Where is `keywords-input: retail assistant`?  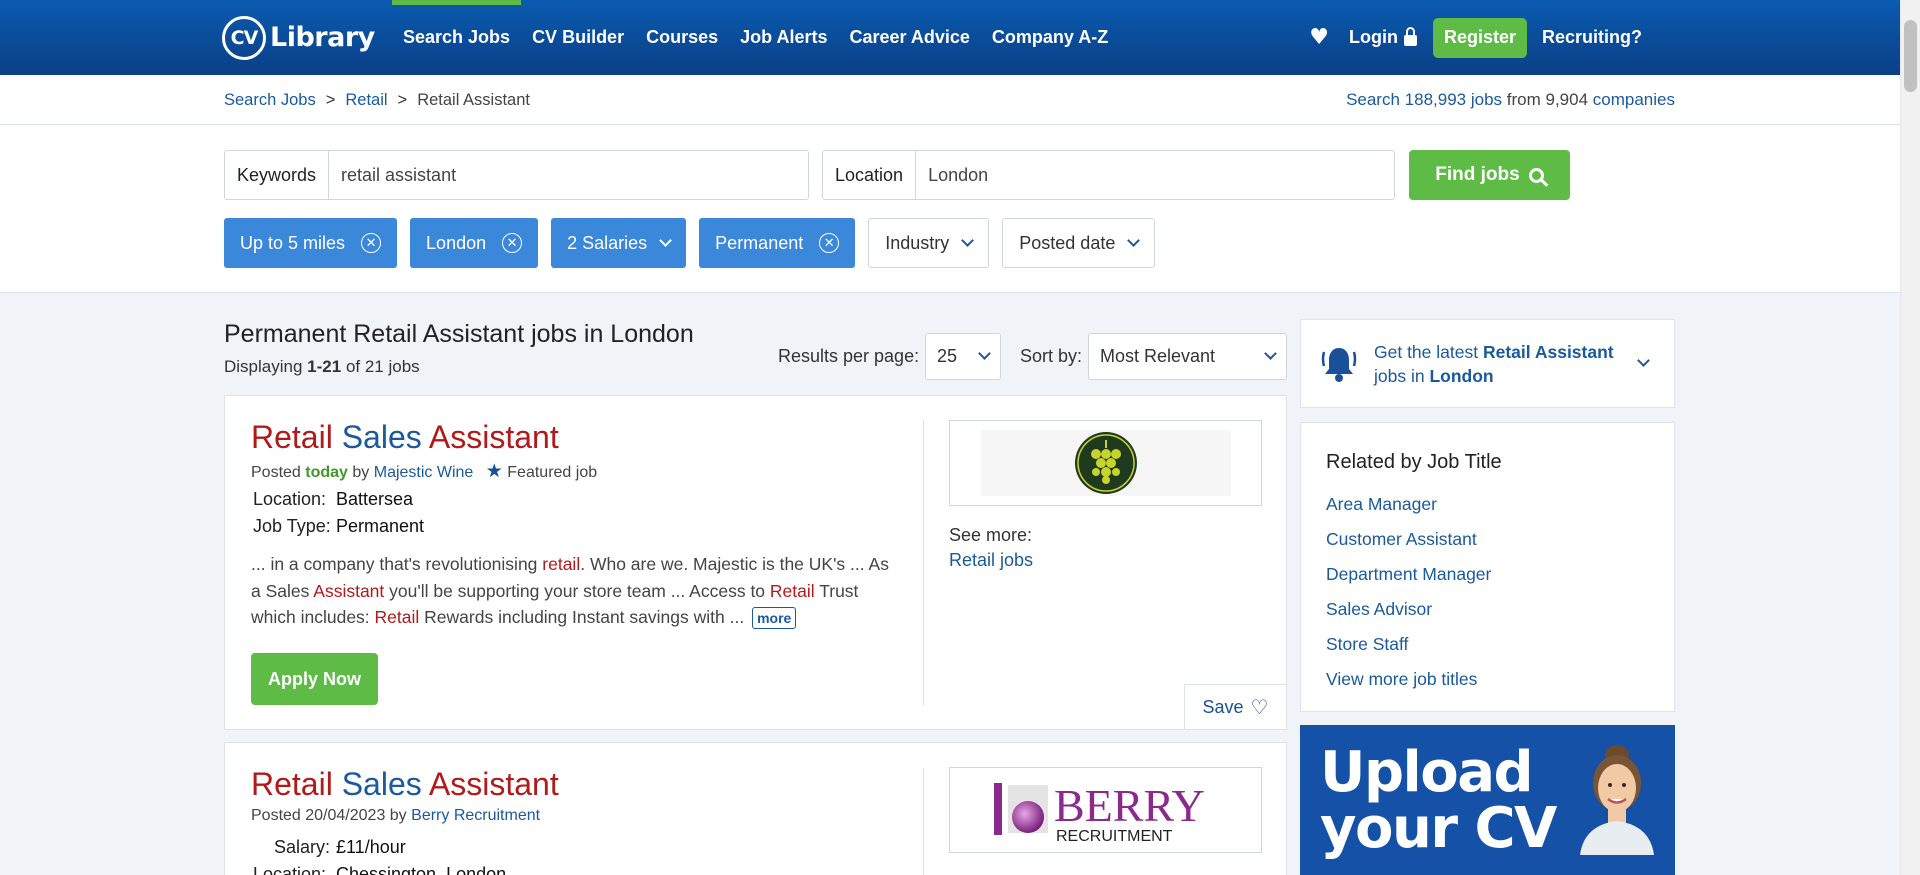 keywords-input: retail assistant is located at coordinates (398, 175).